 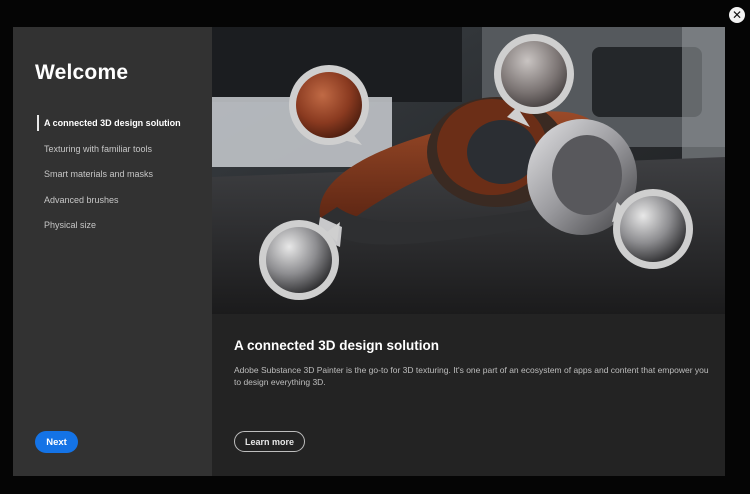 I want to click on close-icon: ✕, so click(x=737, y=15).